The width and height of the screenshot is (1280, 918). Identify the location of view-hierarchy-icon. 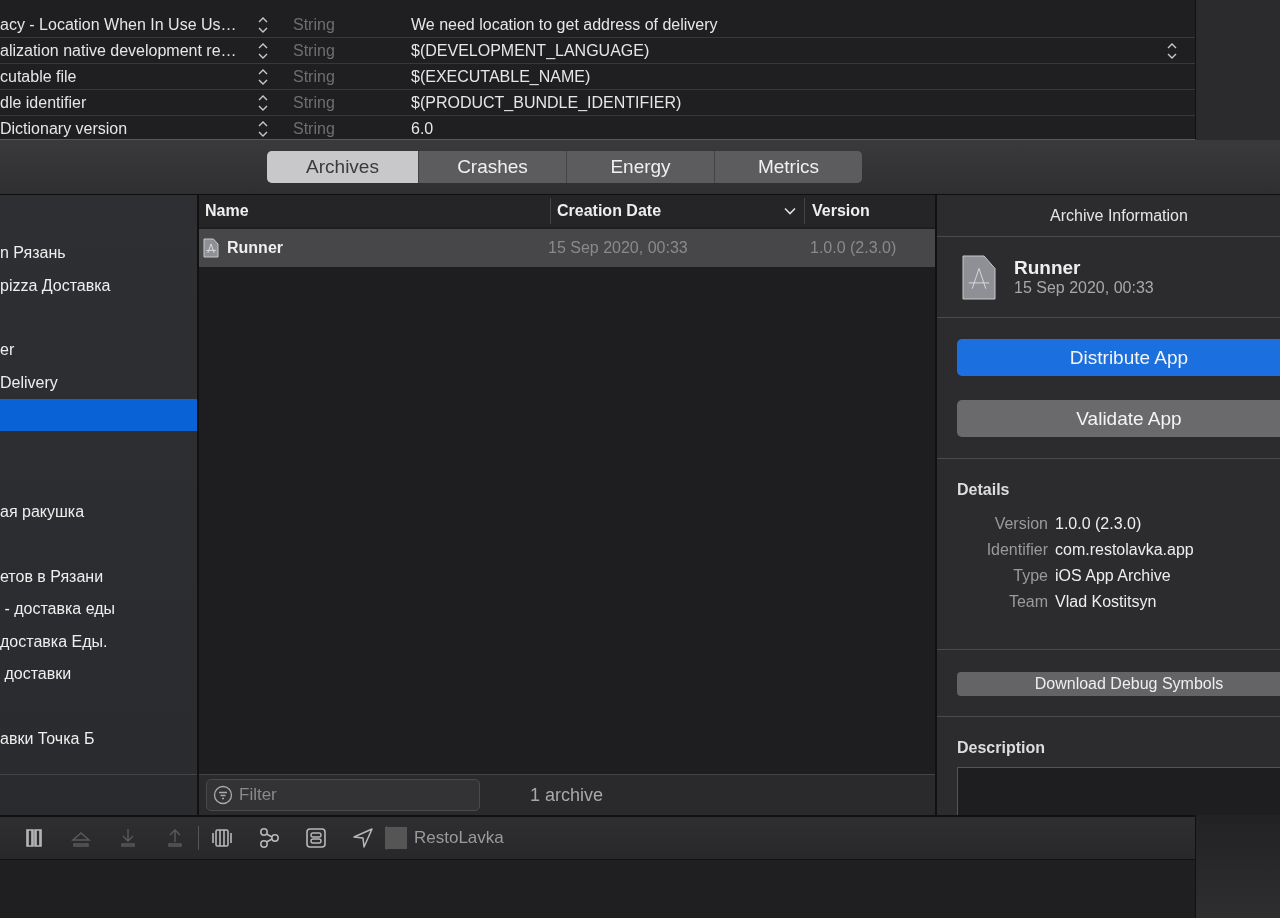
(222, 838).